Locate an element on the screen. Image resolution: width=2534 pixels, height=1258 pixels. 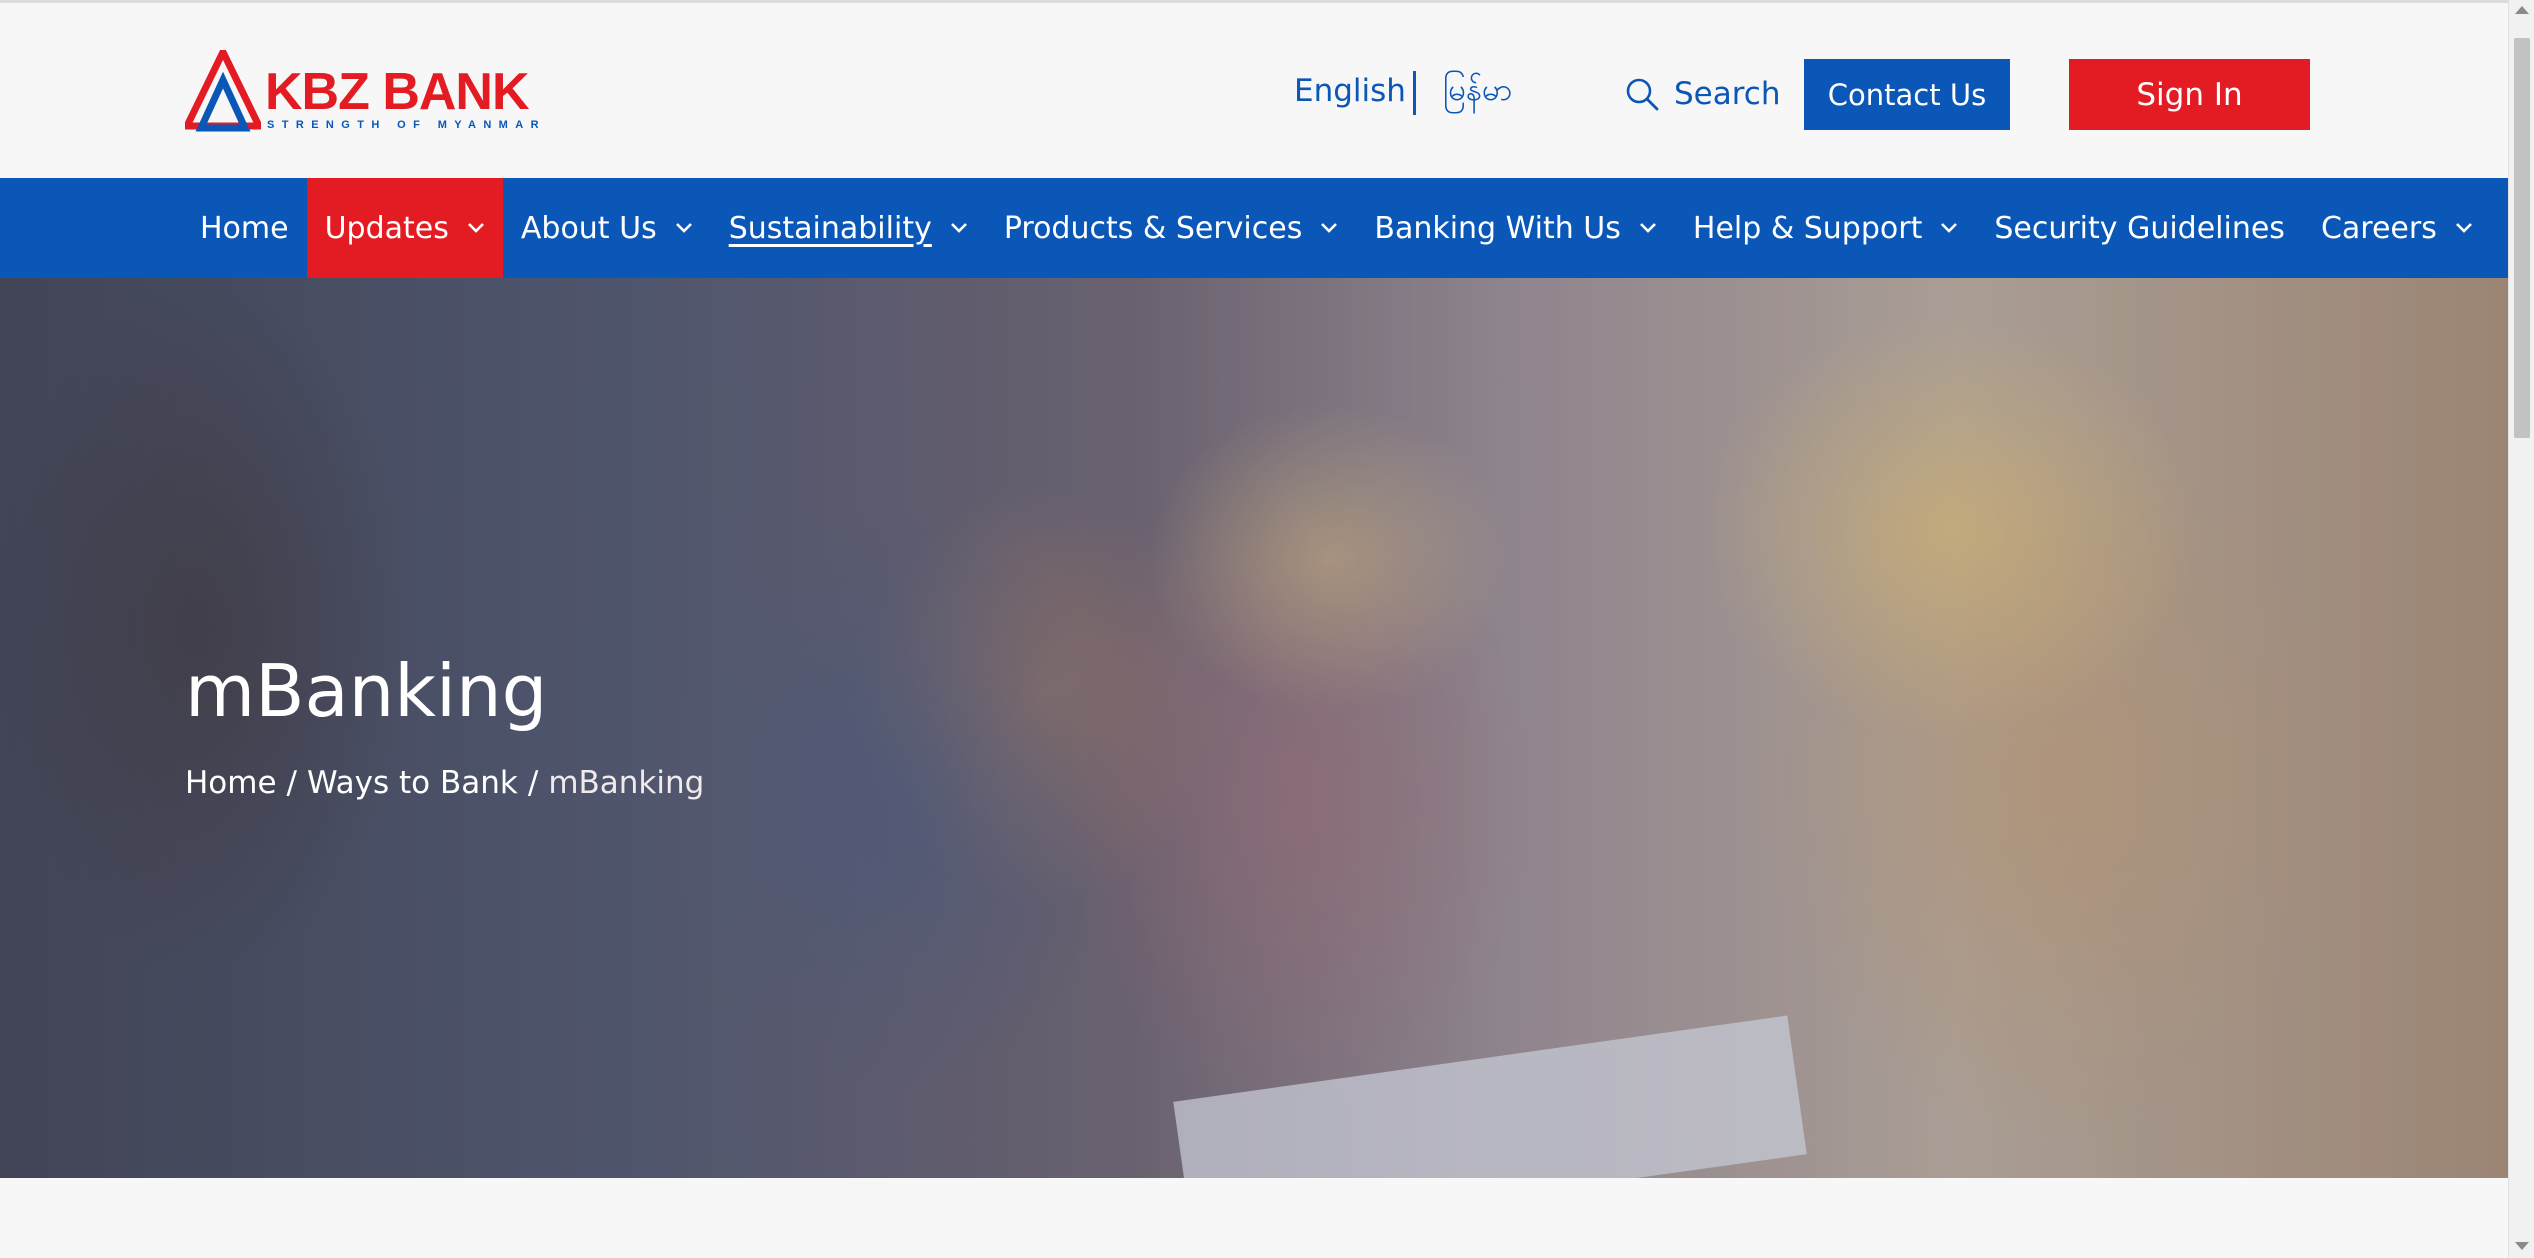
nav-item-home: Home is located at coordinates (244, 228).